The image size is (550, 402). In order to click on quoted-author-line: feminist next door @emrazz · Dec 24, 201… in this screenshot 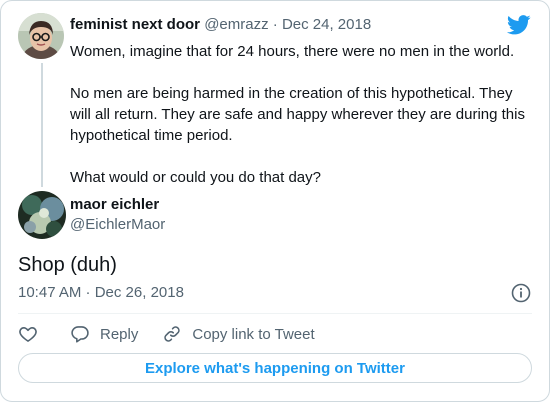, I will do `click(220, 24)`.